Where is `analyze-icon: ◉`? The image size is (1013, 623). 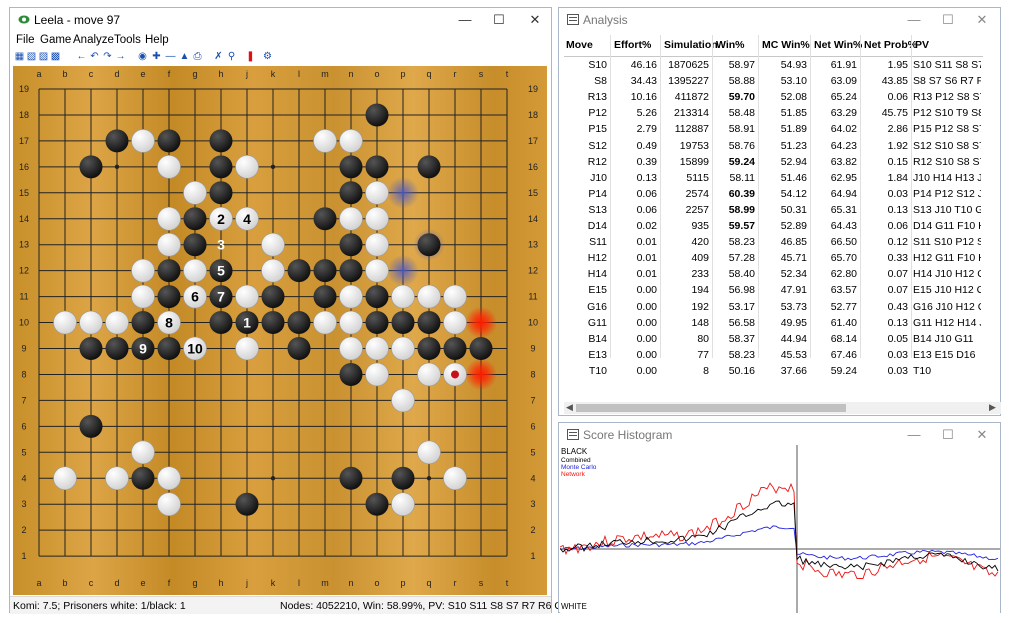
analyze-icon: ◉ is located at coordinates (142, 57).